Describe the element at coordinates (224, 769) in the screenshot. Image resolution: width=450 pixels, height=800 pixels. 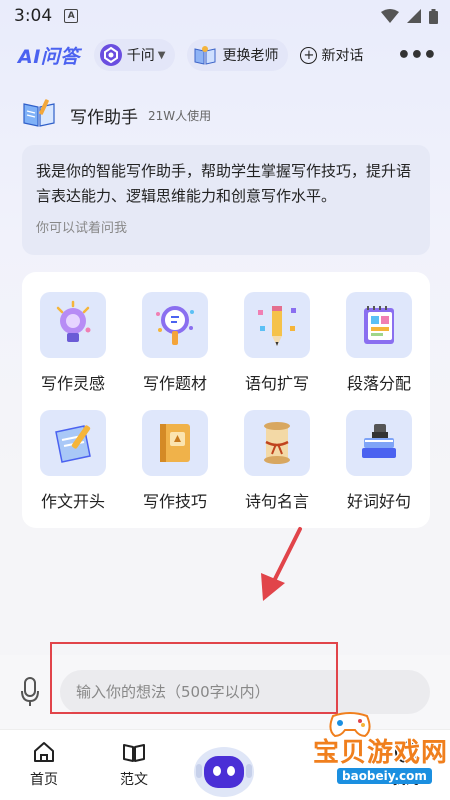
I see `ai-robot-button` at that location.